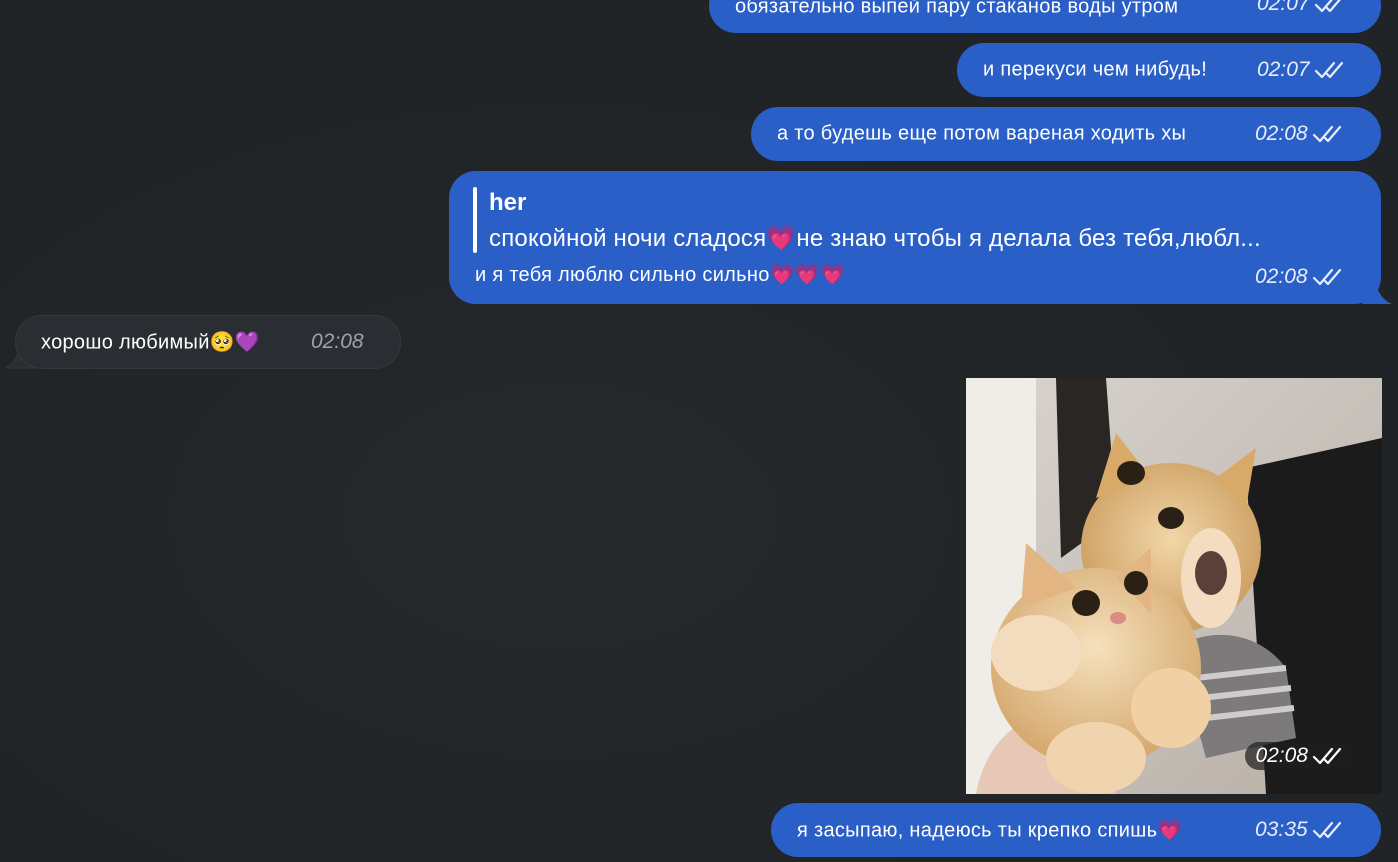 The height and width of the screenshot is (862, 1398). I want to click on message-text: а то будешь еще потом вареная ходить хы, so click(982, 133).